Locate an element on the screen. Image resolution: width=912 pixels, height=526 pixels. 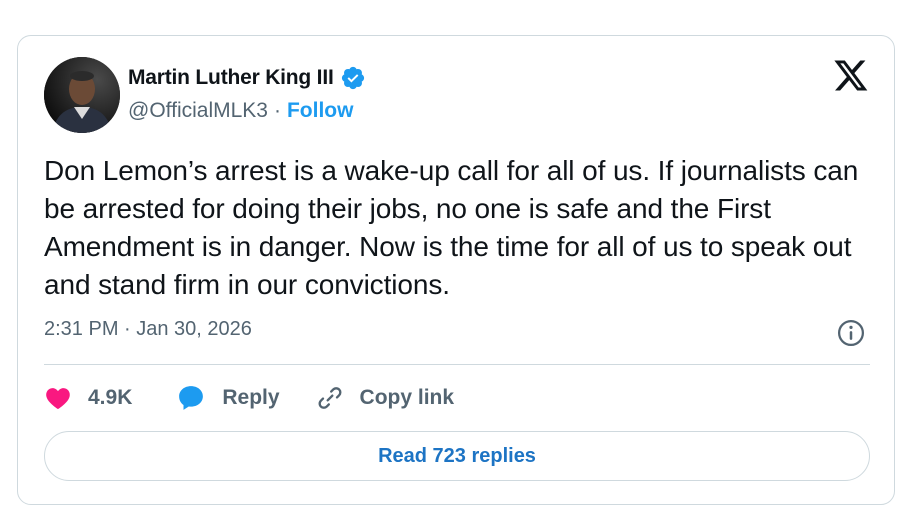
verified-badge-icon is located at coordinates (353, 78).